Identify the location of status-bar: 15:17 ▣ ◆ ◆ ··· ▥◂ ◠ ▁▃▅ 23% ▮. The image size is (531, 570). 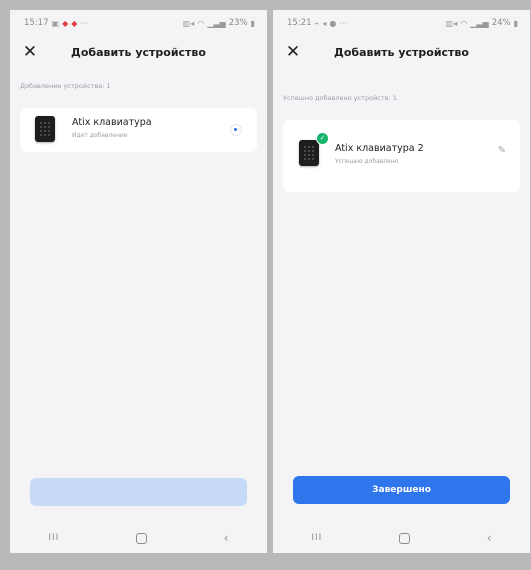
(138, 23).